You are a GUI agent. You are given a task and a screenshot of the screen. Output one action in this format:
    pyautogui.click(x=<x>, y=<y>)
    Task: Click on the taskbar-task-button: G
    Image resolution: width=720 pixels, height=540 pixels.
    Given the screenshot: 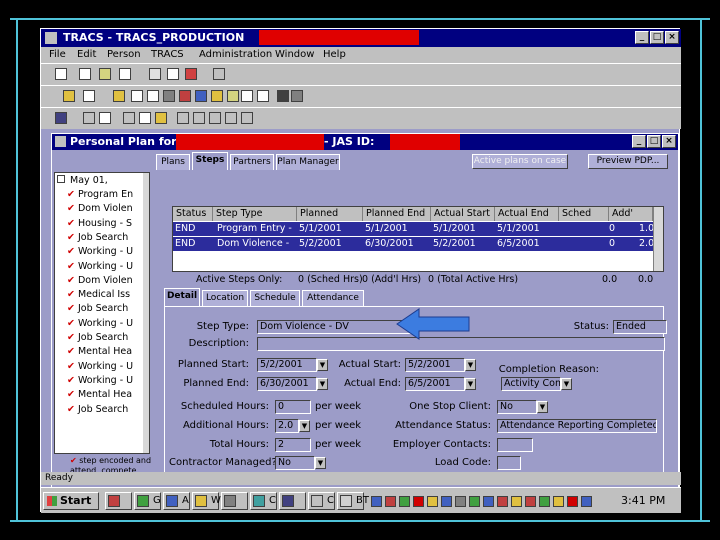 What is the action you would take?
    pyautogui.click(x=147, y=501)
    